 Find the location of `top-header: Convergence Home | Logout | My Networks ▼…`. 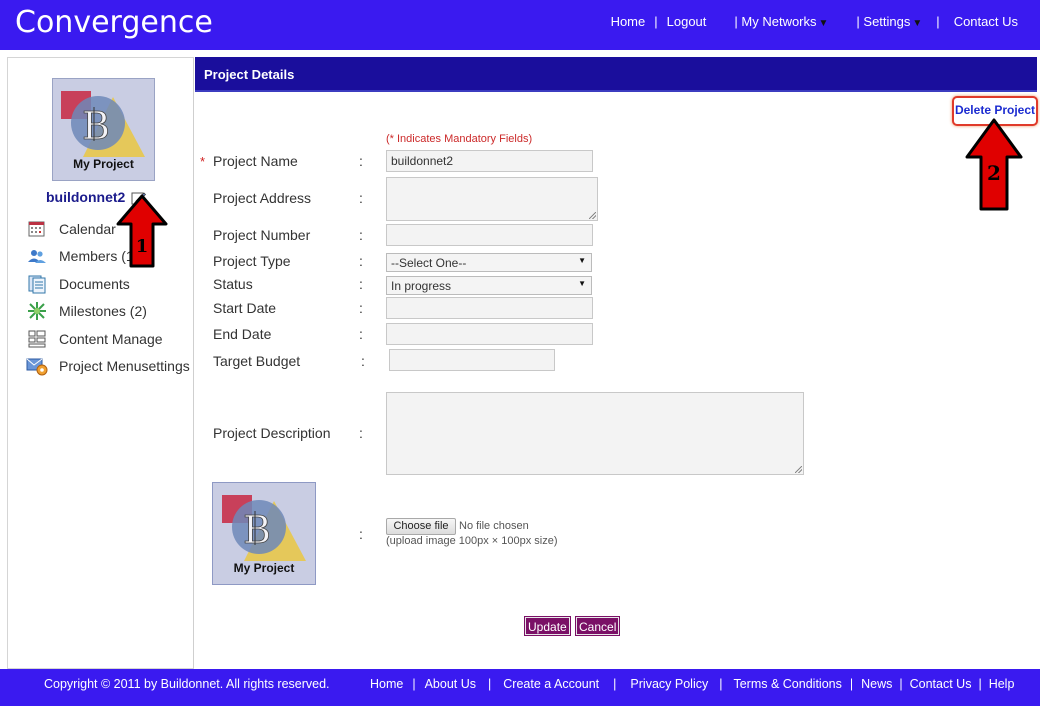

top-header: Convergence Home | Logout | My Networks ▼… is located at coordinates (520, 25).